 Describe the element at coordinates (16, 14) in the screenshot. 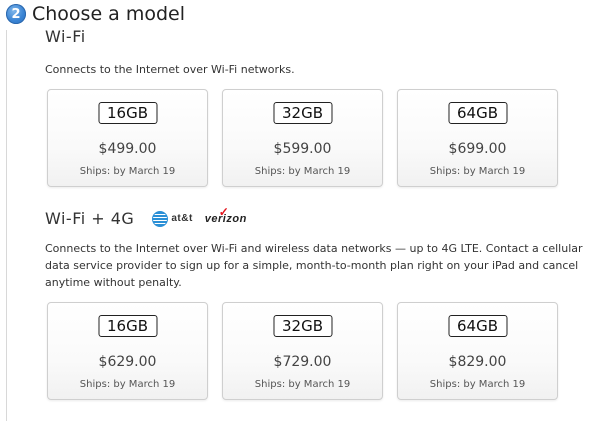

I see `step-number-badge: 2` at that location.